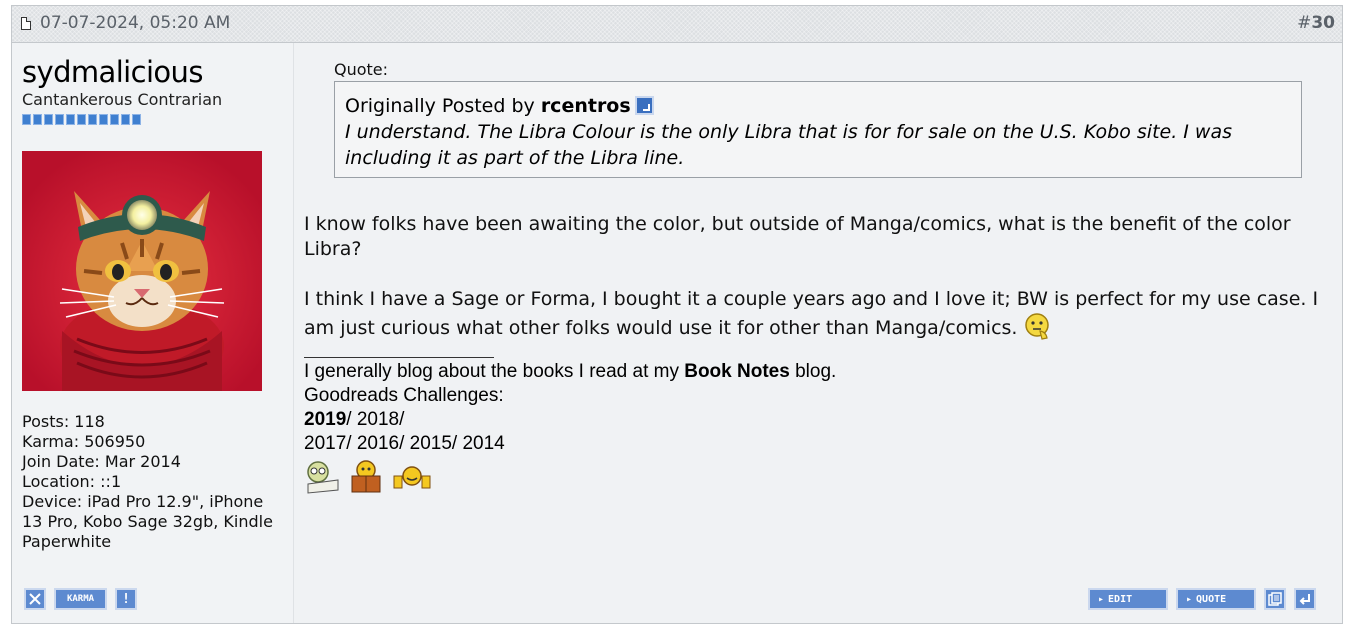 The height and width of the screenshot is (627, 1353). Describe the element at coordinates (325, 419) in the screenshot. I see `goodreads-2019-link: 2019` at that location.